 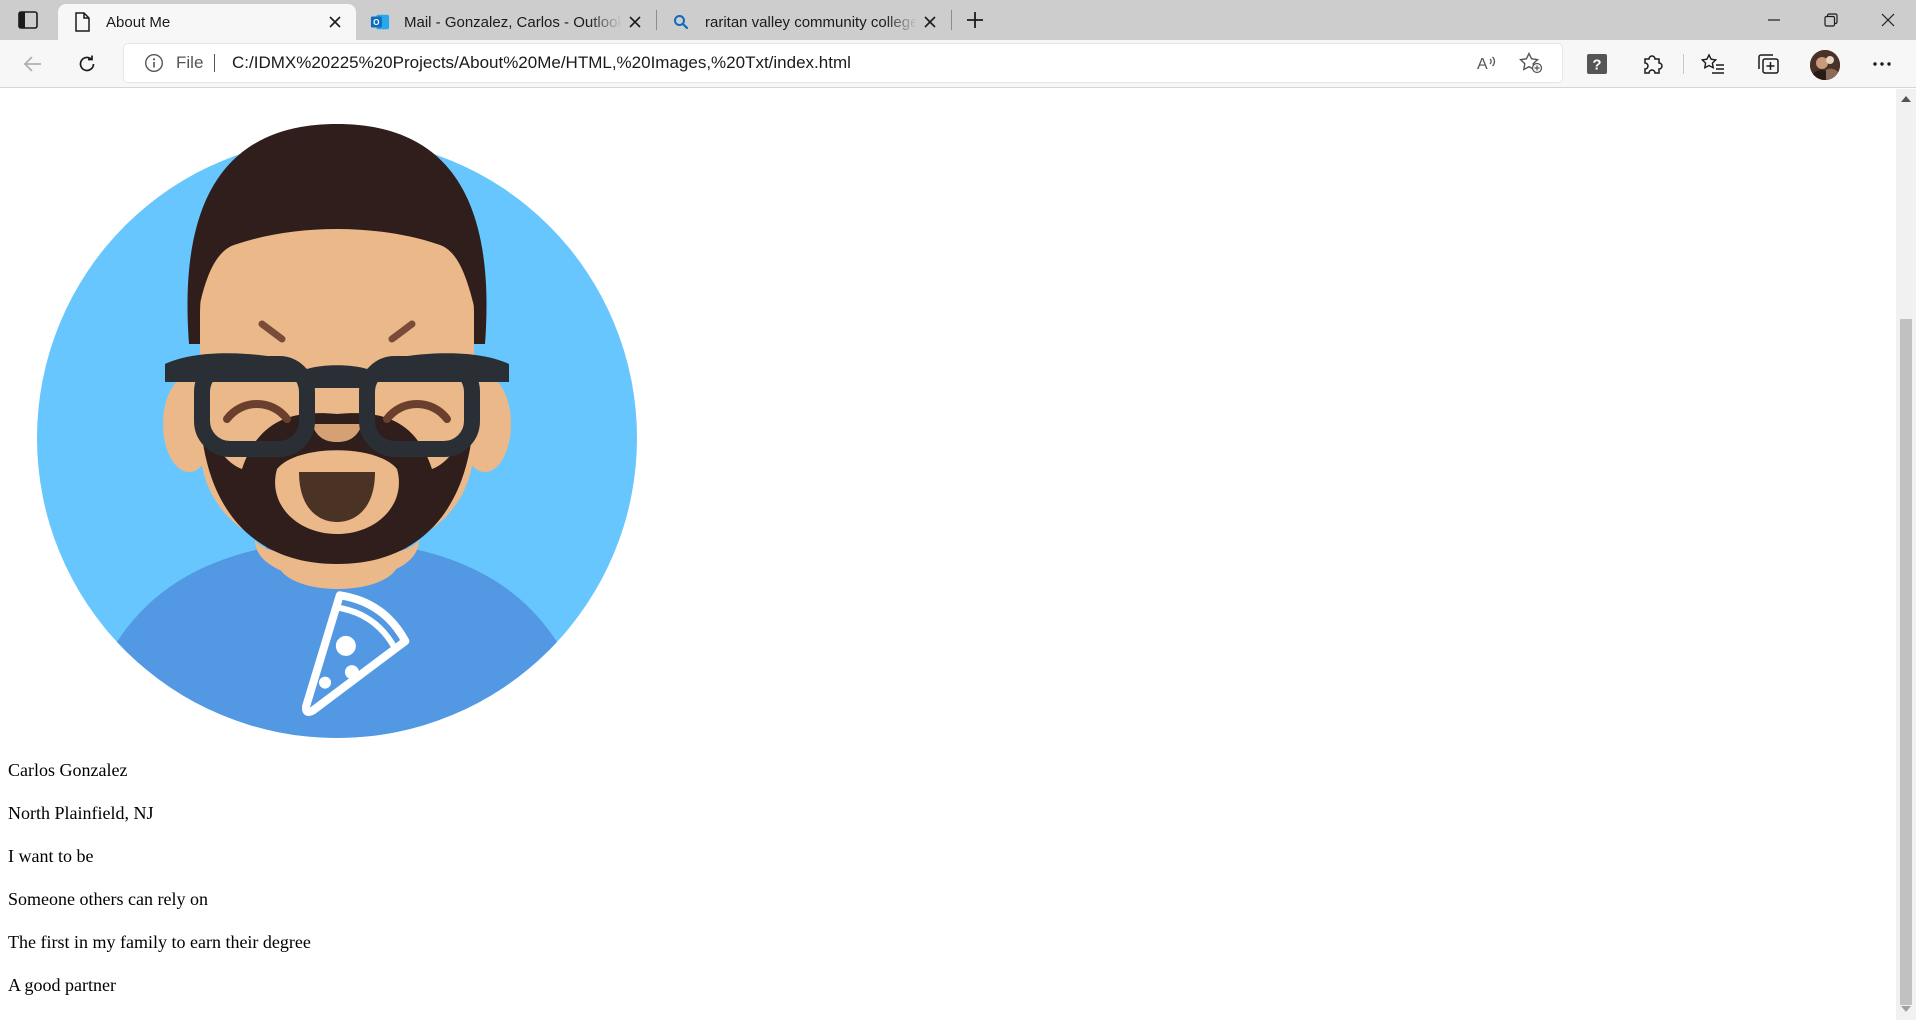 I want to click on minimize-icon, so click(x=1774, y=20).